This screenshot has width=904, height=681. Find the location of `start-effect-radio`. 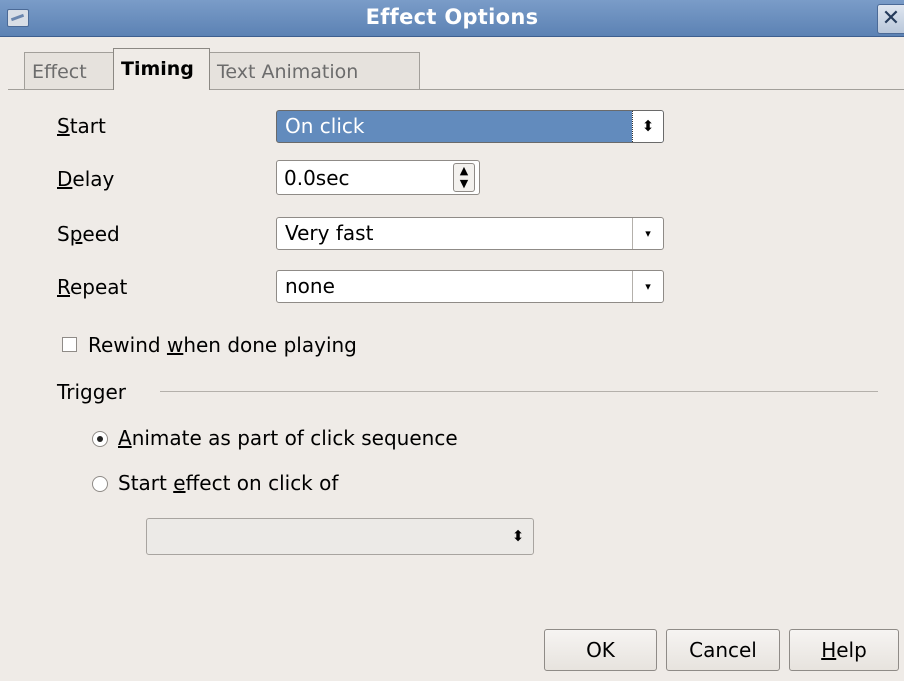

start-effect-radio is located at coordinates (100, 484).